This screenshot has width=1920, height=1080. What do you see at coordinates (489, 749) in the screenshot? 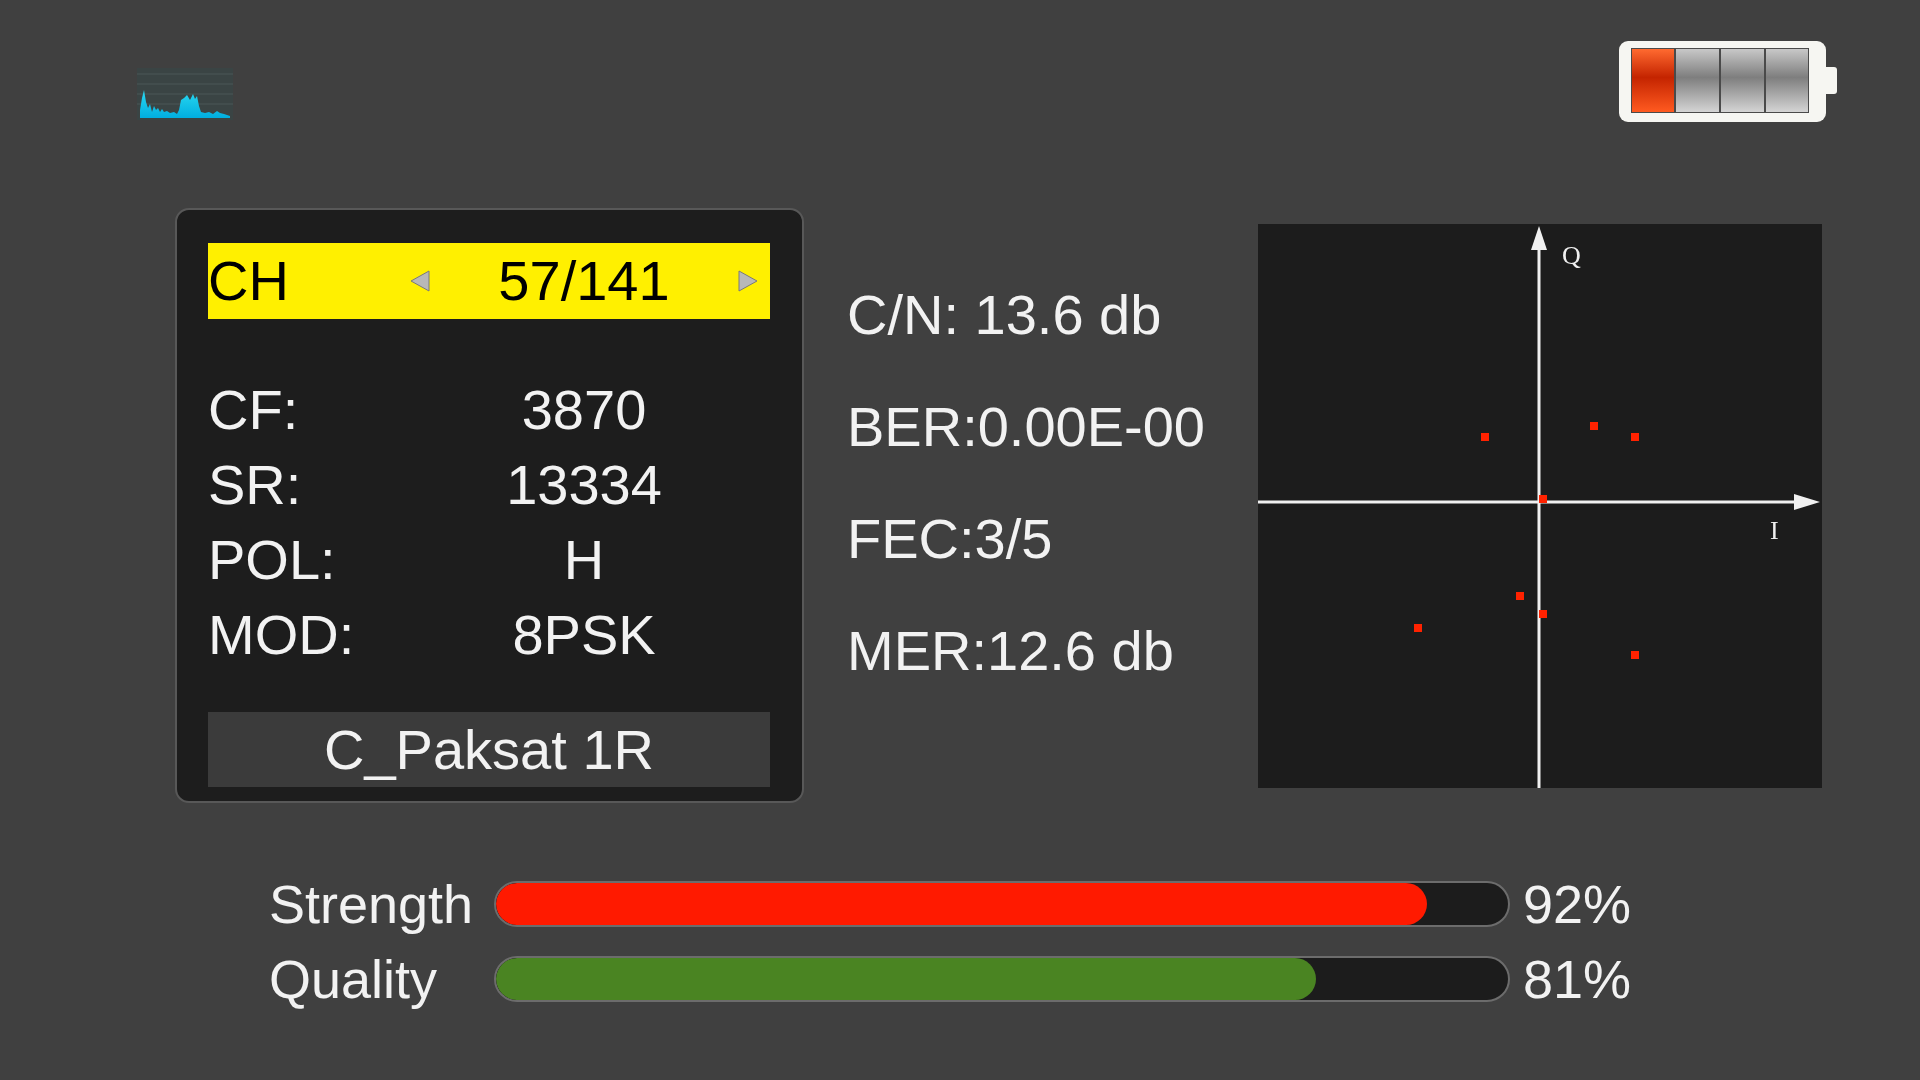
I see `satellite-name: C_Paksat 1R` at bounding box center [489, 749].